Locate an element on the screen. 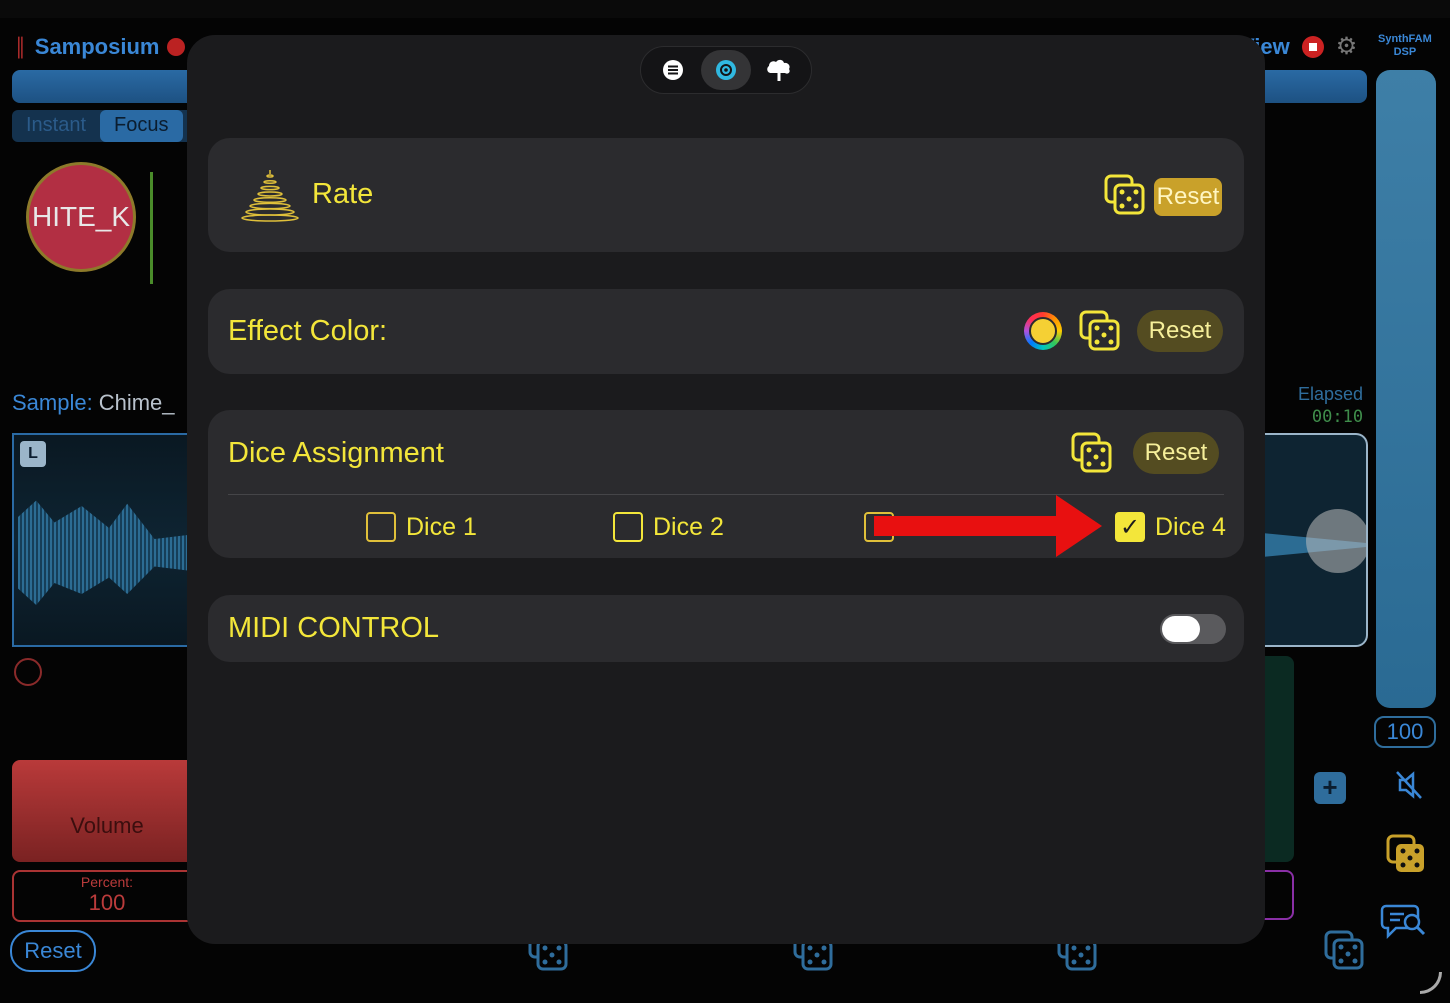  assignment-dice-icon is located at coordinates (1092, 455).